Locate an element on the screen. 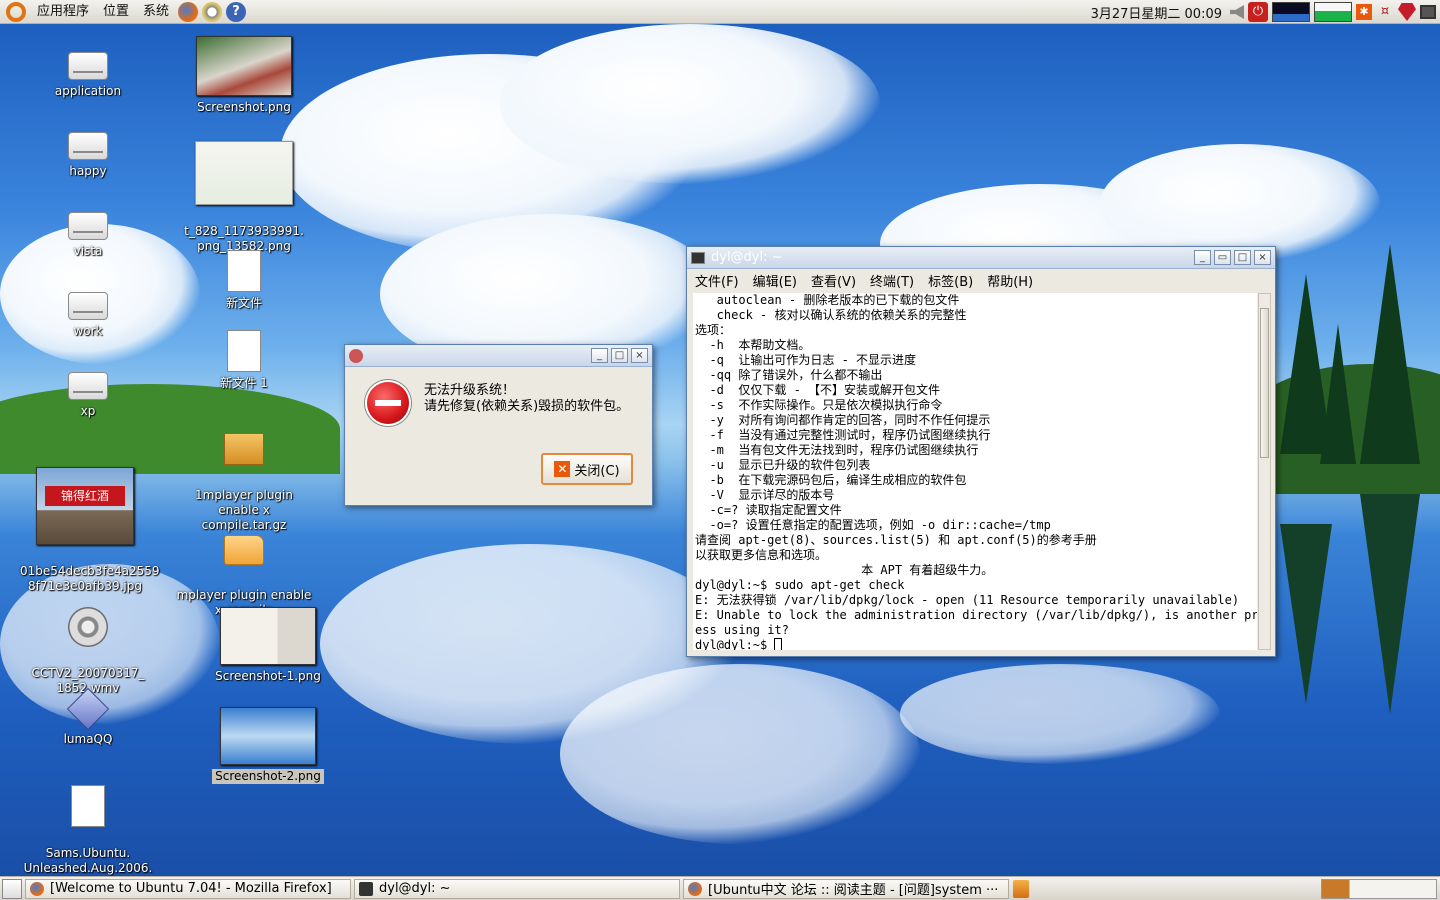 Image resolution: width=1440 pixels, height=900 pixels. desktop-icon-newfile-1: 新文件 1 is located at coordinates (244, 360).